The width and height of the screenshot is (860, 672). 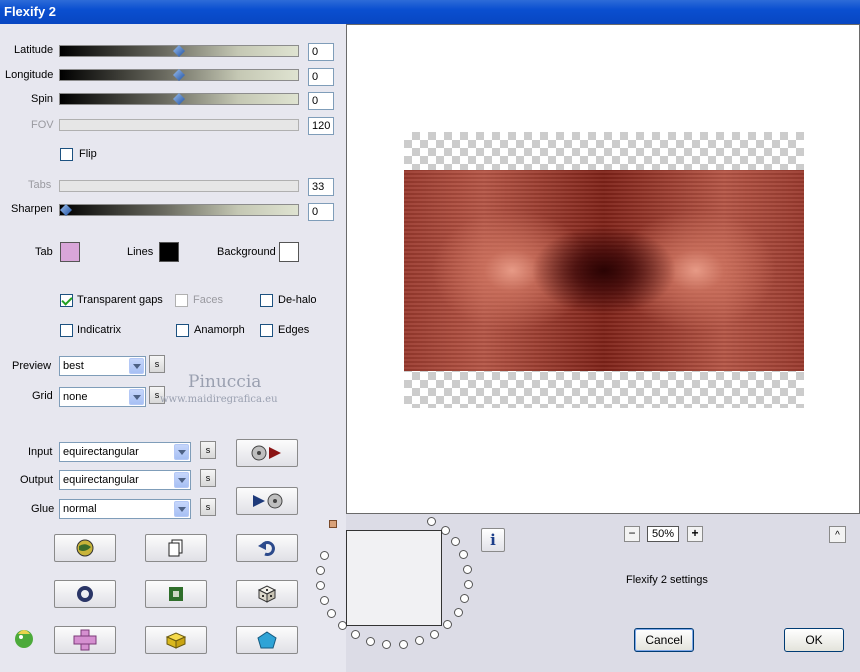 I want to click on spin-slider-thumb, so click(x=179, y=99).